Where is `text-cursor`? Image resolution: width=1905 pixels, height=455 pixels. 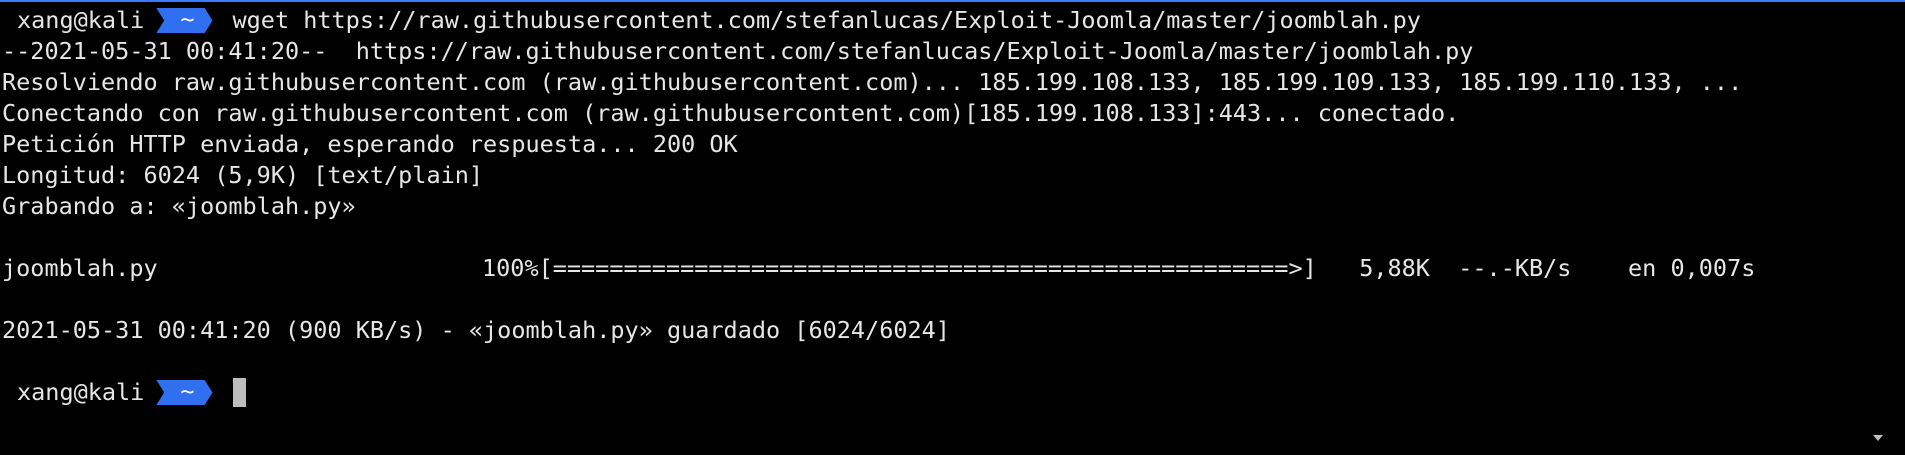
text-cursor is located at coordinates (239, 392).